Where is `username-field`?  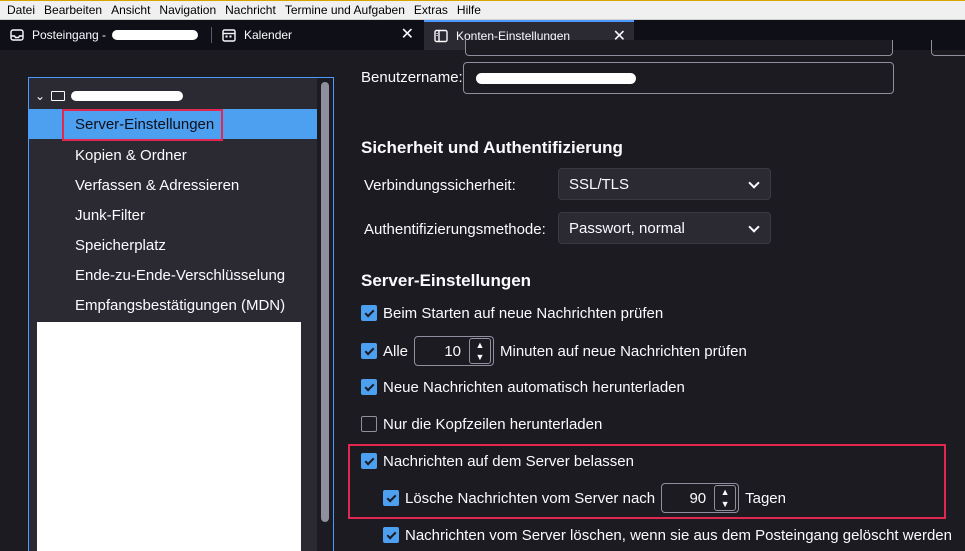
username-field is located at coordinates (678, 78).